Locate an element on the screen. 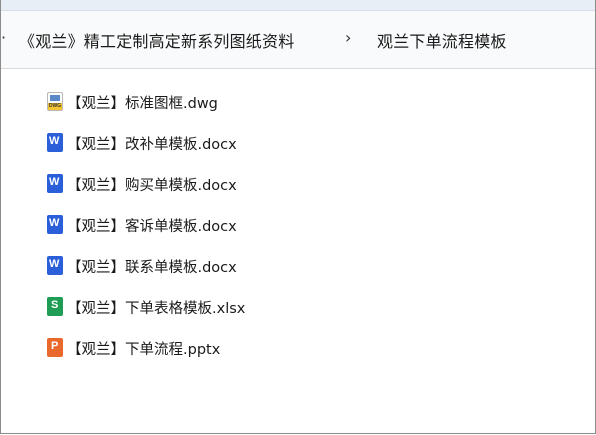  list-item: 【观兰】购买单模板.docx is located at coordinates (298, 183).